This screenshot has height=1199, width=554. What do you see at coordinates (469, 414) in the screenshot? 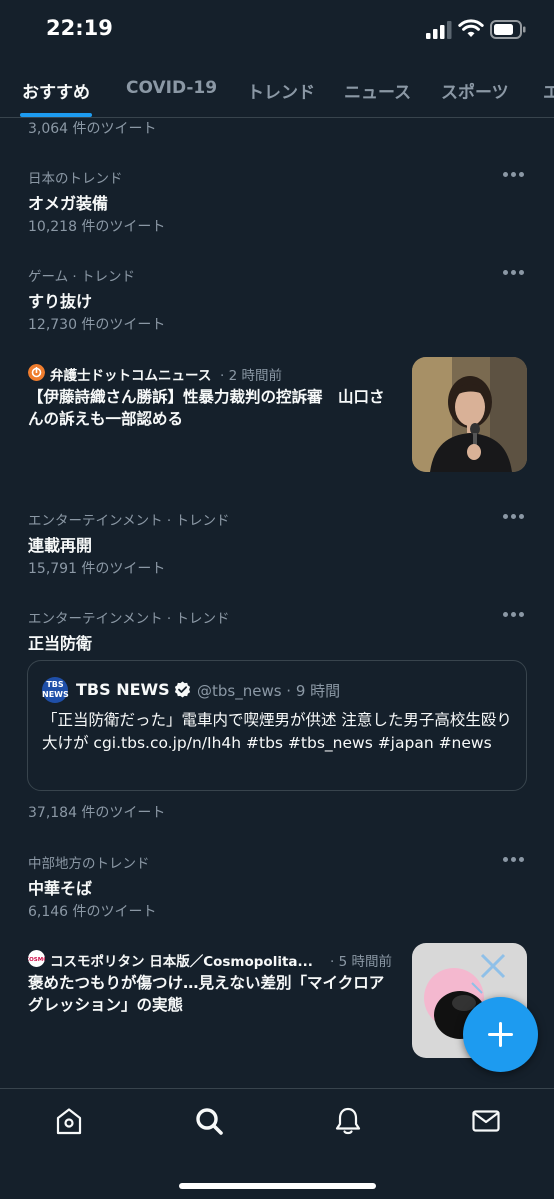
I see `news-thumbnail` at bounding box center [469, 414].